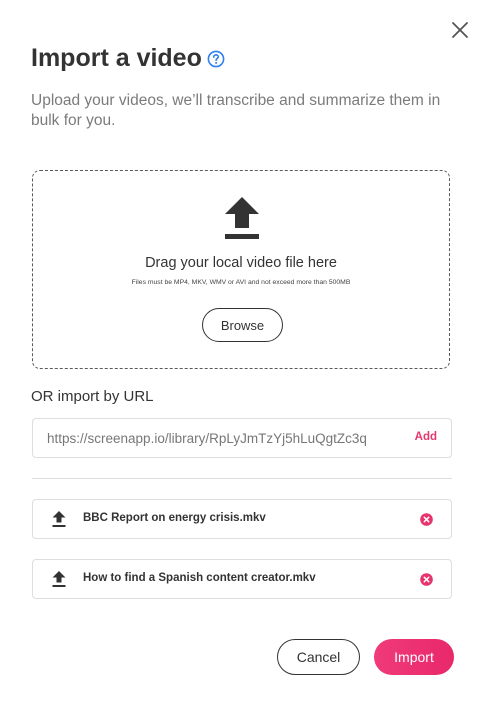  Describe the element at coordinates (426, 437) in the screenshot. I see `add-url-button: Add` at that location.